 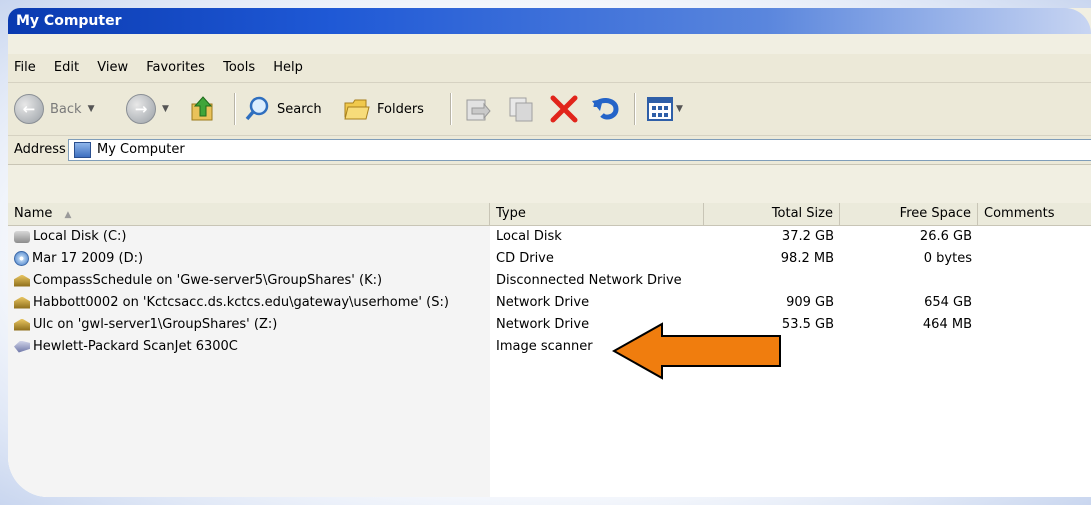 What do you see at coordinates (807, 258) in the screenshot?
I see `row-total-size: 98.2 MB` at bounding box center [807, 258].